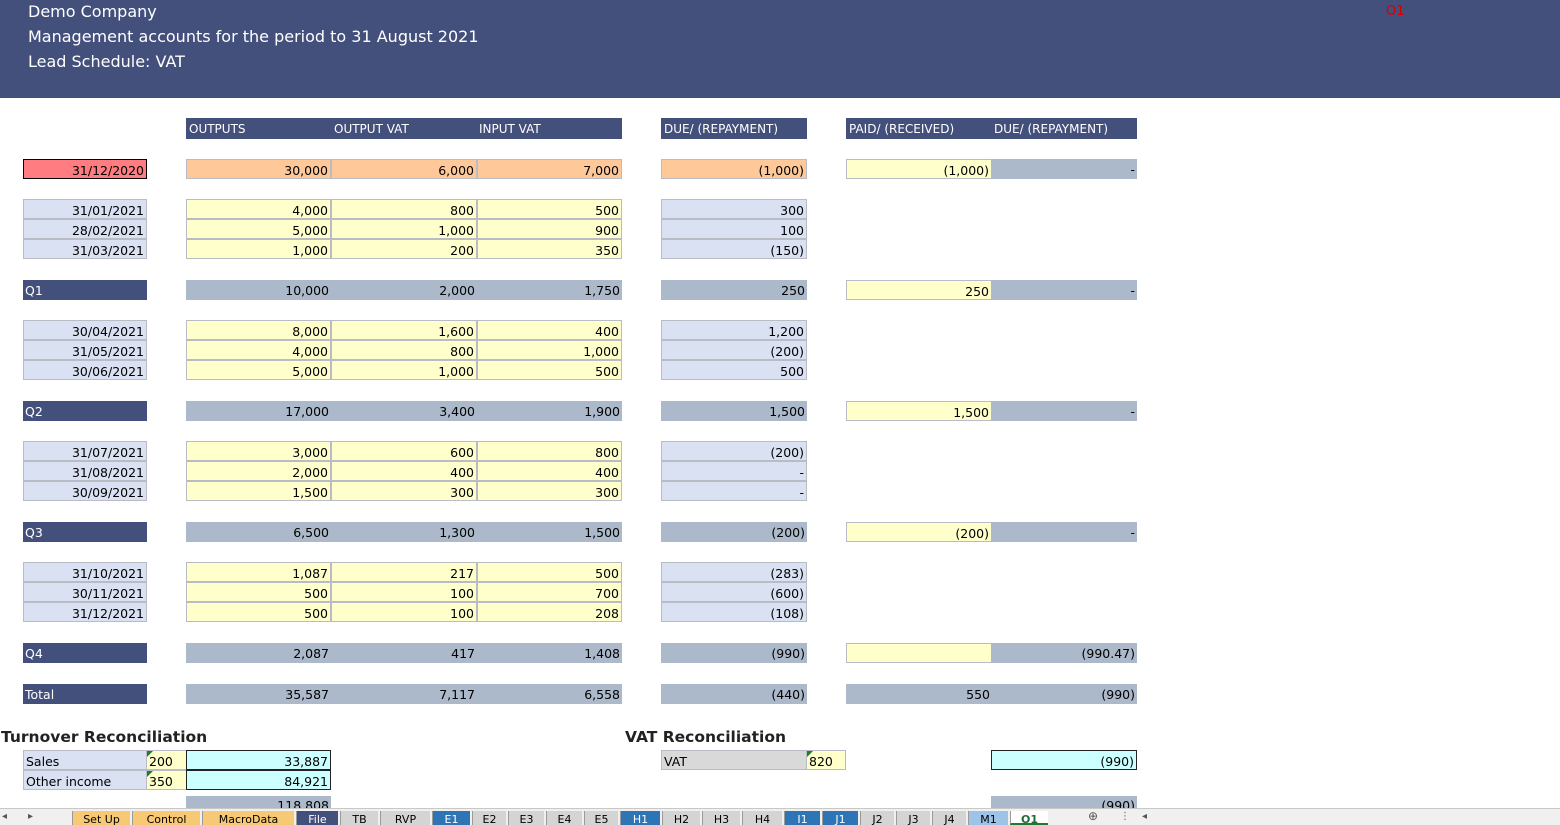 The width and height of the screenshot is (1560, 825). I want to click on quarter-label: Q4, so click(85, 653).